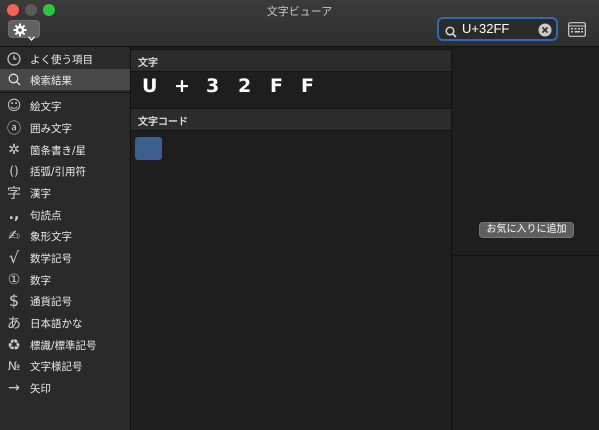 The image size is (599, 430). What do you see at coordinates (51, 237) in the screenshot?
I see `sidebar-item-label: 象形文字` at bounding box center [51, 237].